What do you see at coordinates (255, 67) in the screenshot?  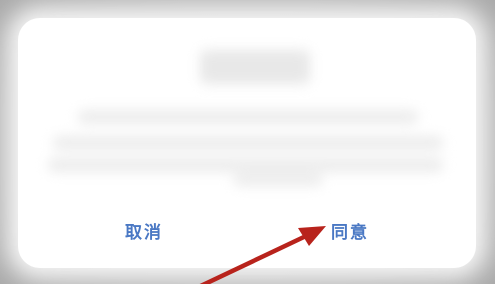 I see `dialog-title-blurred` at bounding box center [255, 67].